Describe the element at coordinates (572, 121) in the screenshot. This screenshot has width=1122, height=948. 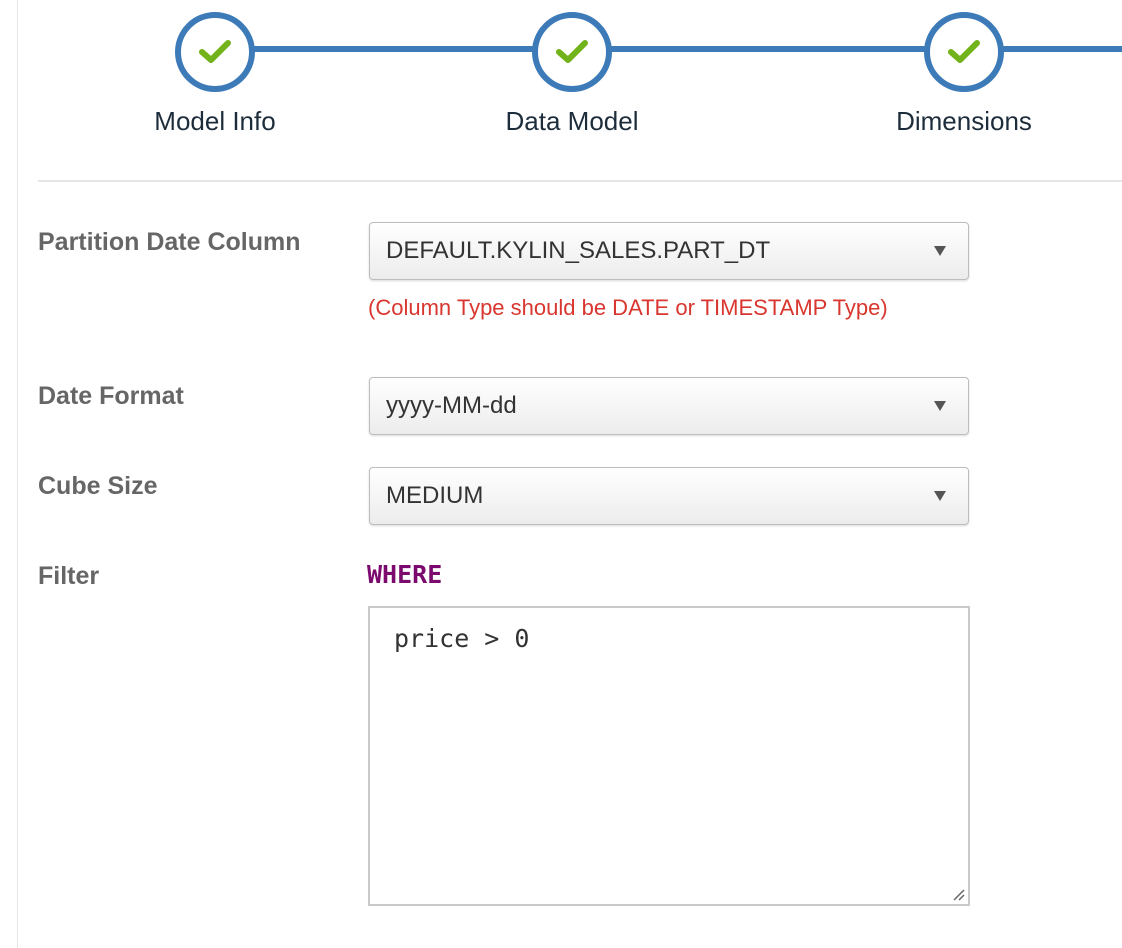
I see `step-label: Data Model` at that location.